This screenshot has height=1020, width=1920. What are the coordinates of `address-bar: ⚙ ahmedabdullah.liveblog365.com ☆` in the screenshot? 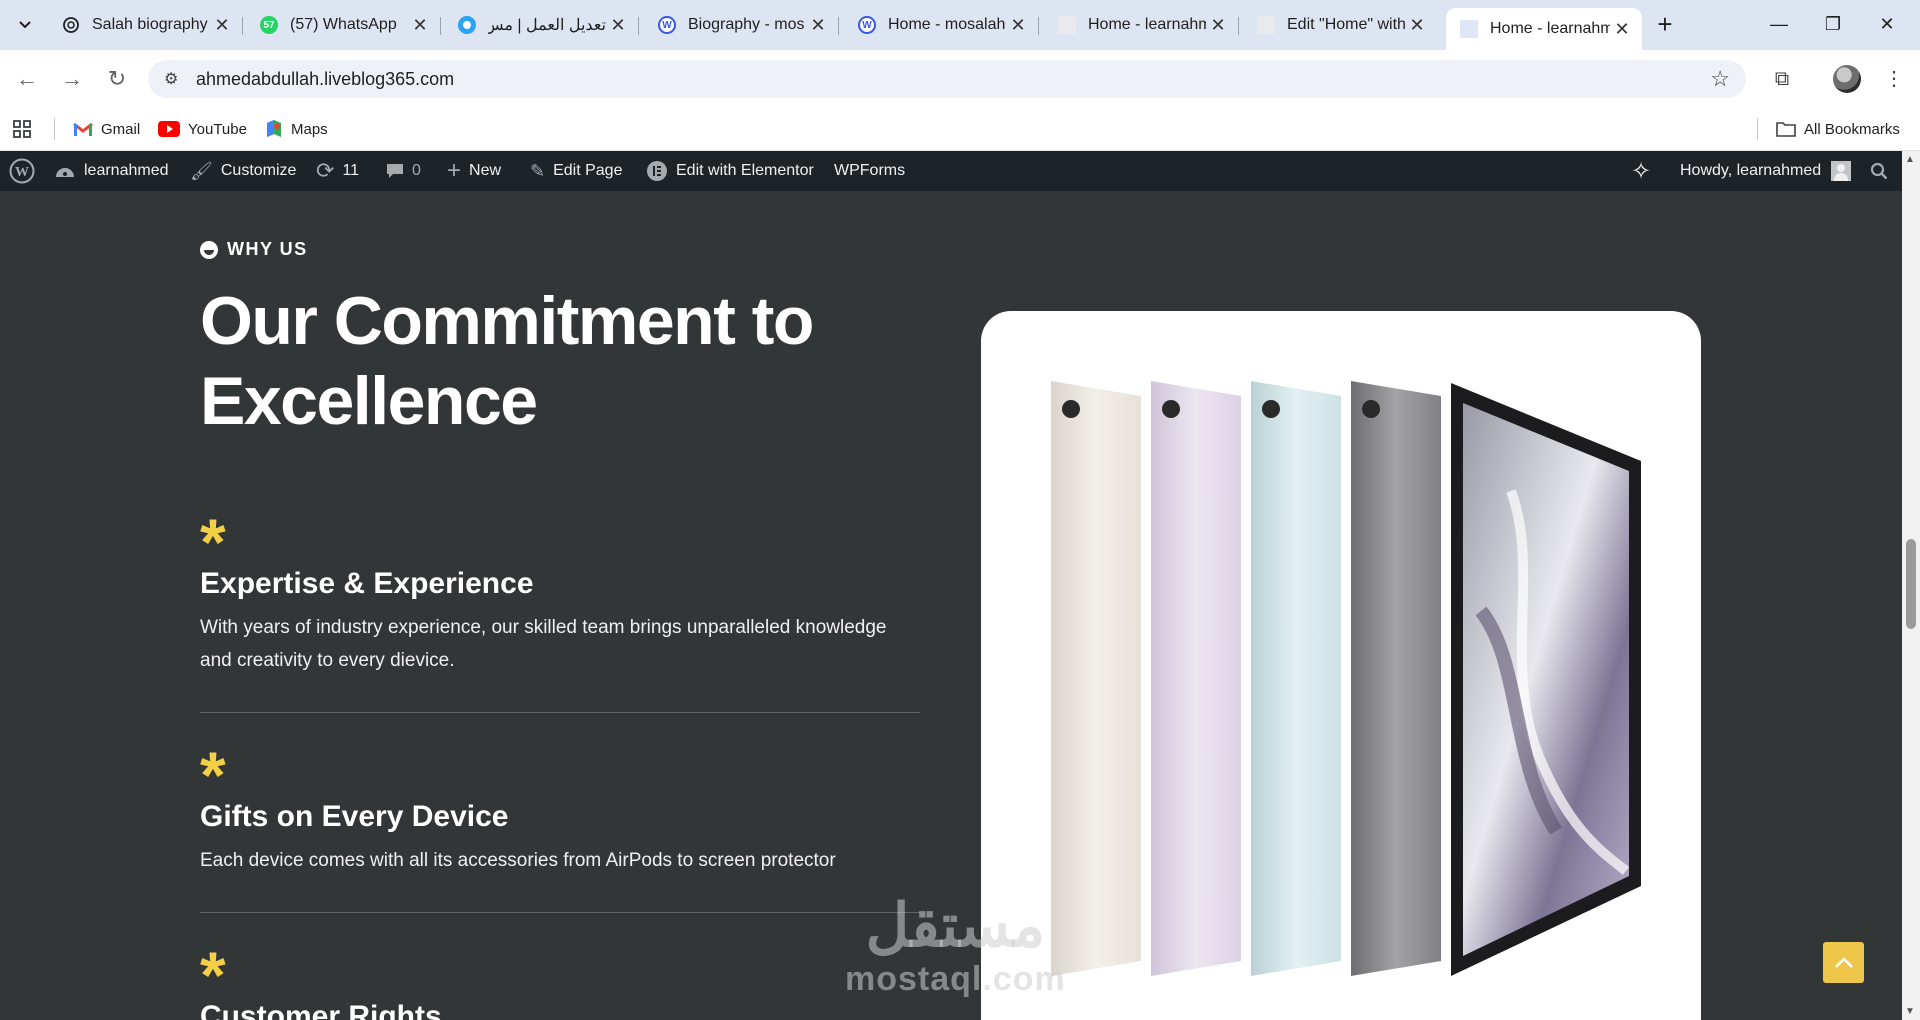 It's located at (947, 79).